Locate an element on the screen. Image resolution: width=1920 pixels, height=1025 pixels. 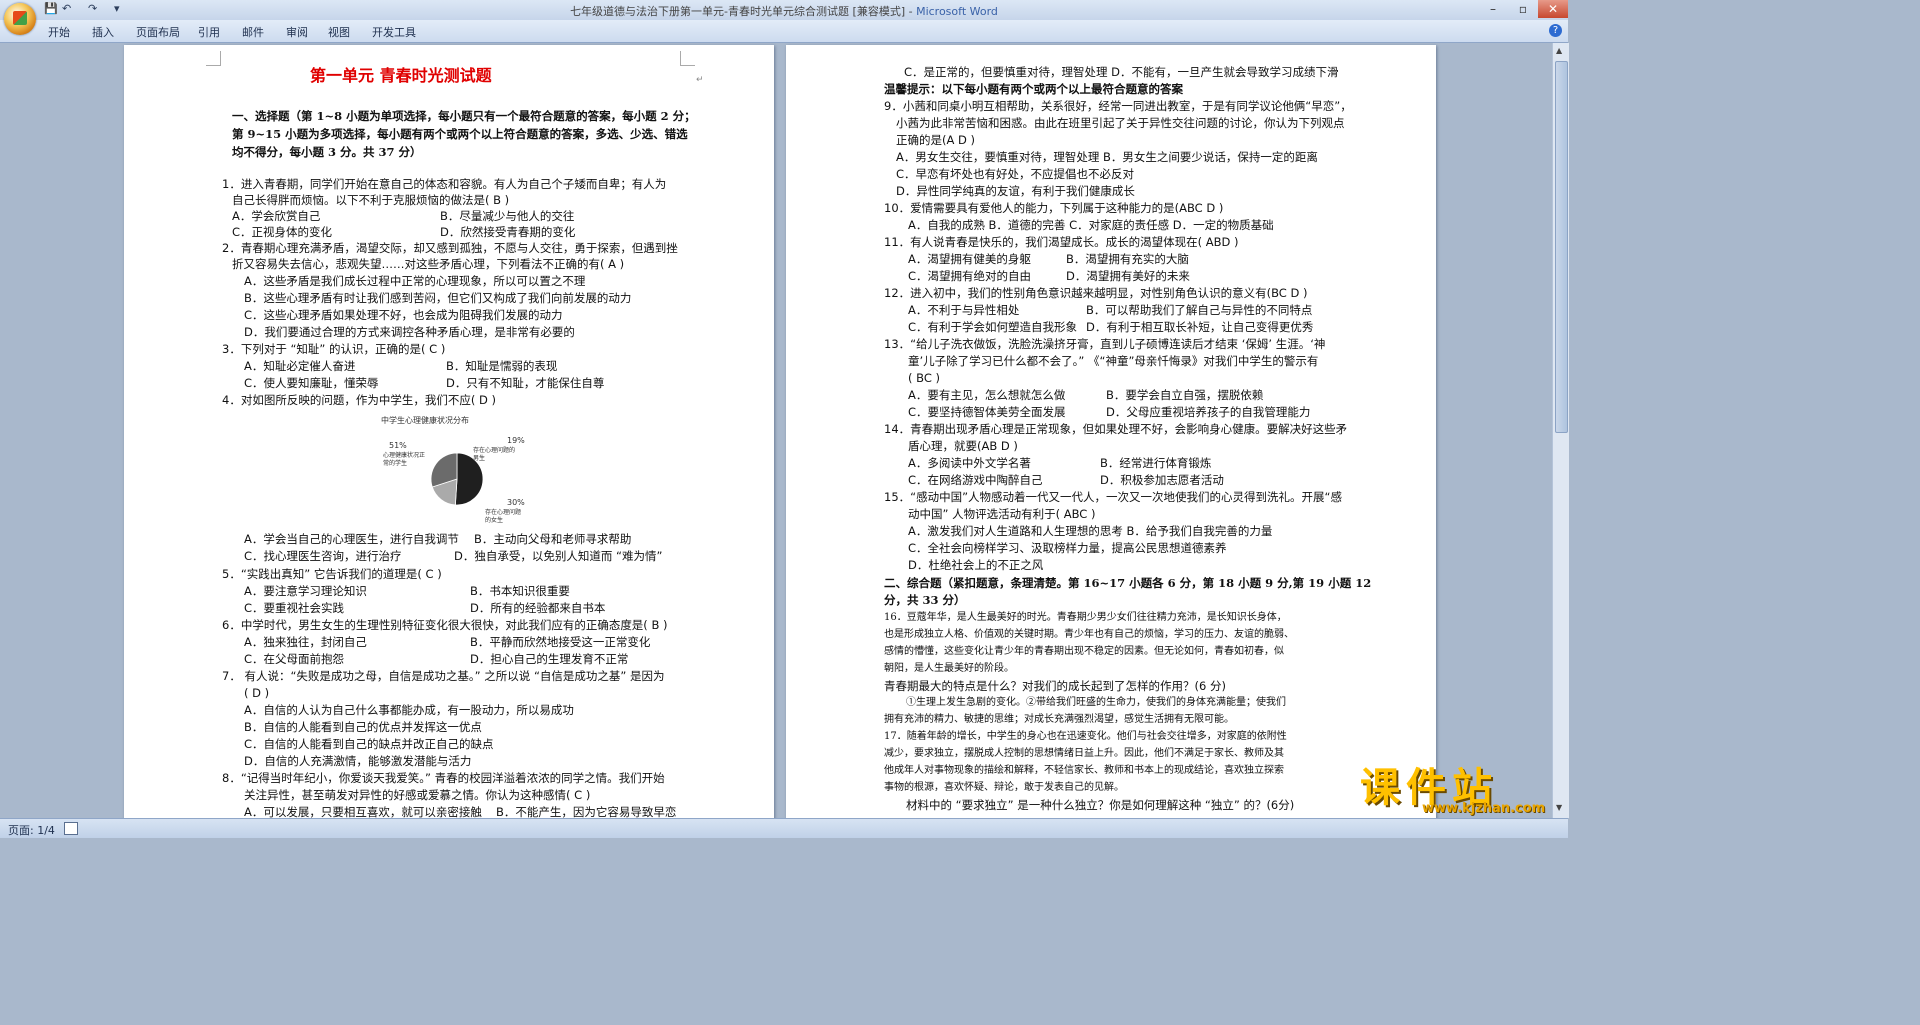
minimize-button: – is located at coordinates (1493, 9).